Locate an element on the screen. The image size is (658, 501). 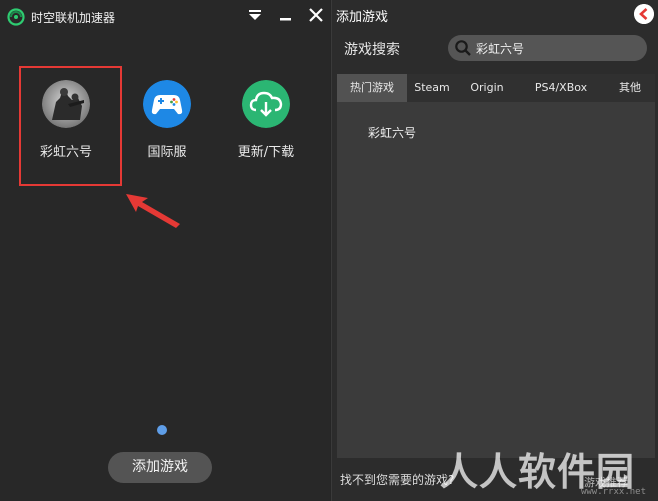
panel-title: 添加游戏 is located at coordinates (362, 17).